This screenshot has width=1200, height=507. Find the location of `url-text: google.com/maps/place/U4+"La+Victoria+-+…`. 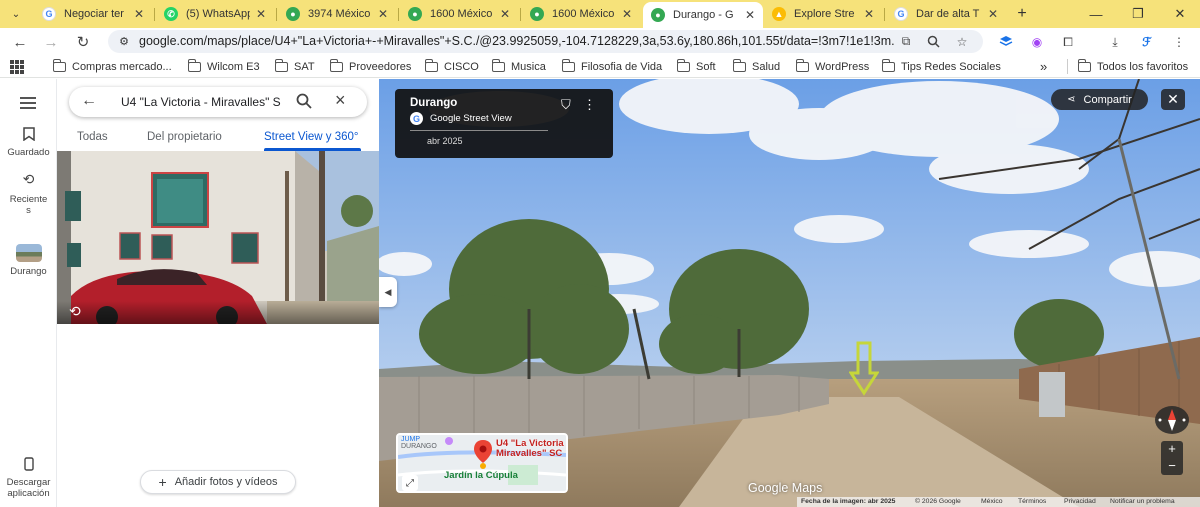

url-text: google.com/maps/place/U4+"La+Victoria+-+… is located at coordinates (516, 41).